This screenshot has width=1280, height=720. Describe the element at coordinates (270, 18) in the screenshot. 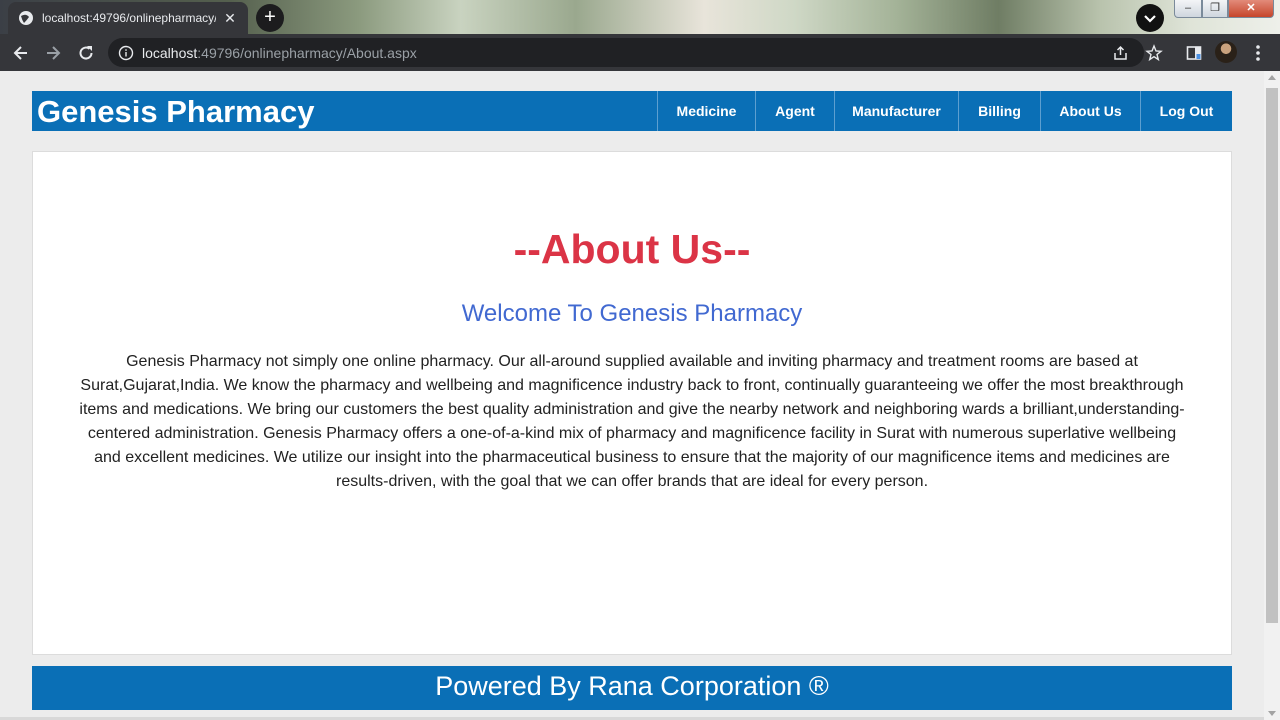

I see `plus-icon: +` at that location.